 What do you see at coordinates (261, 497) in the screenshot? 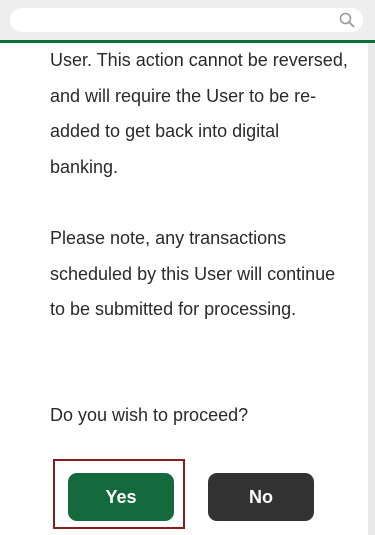
I see `no-button: No` at bounding box center [261, 497].